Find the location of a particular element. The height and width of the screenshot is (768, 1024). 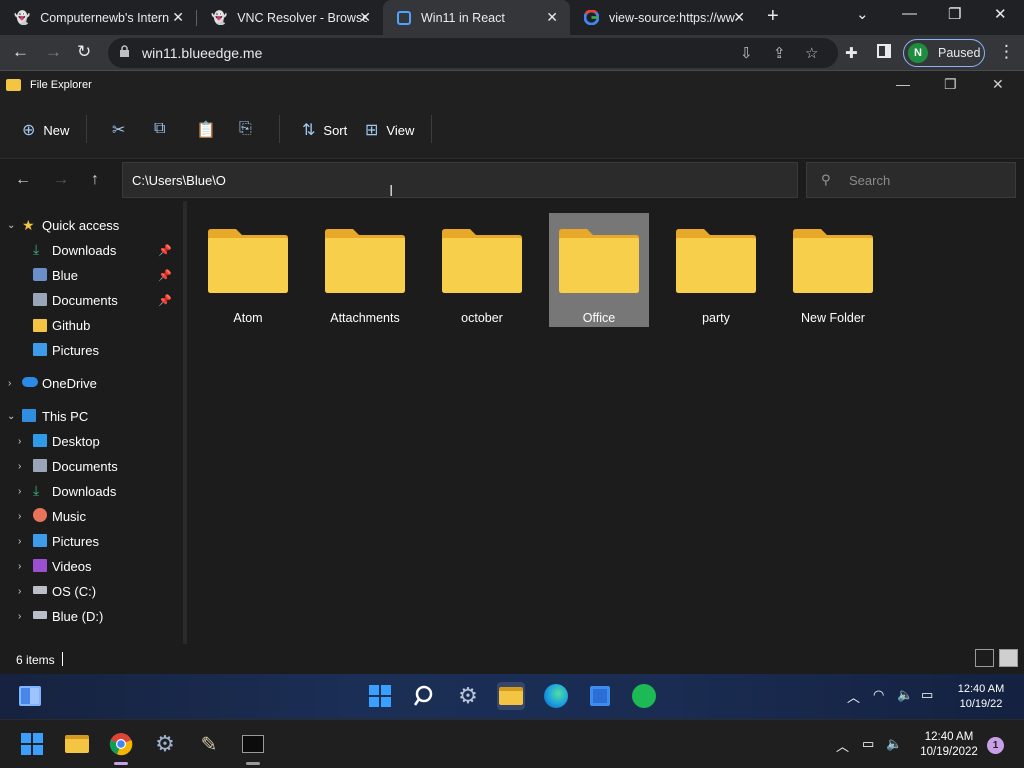

battery-icon: ▭ is located at coordinates (927, 695).